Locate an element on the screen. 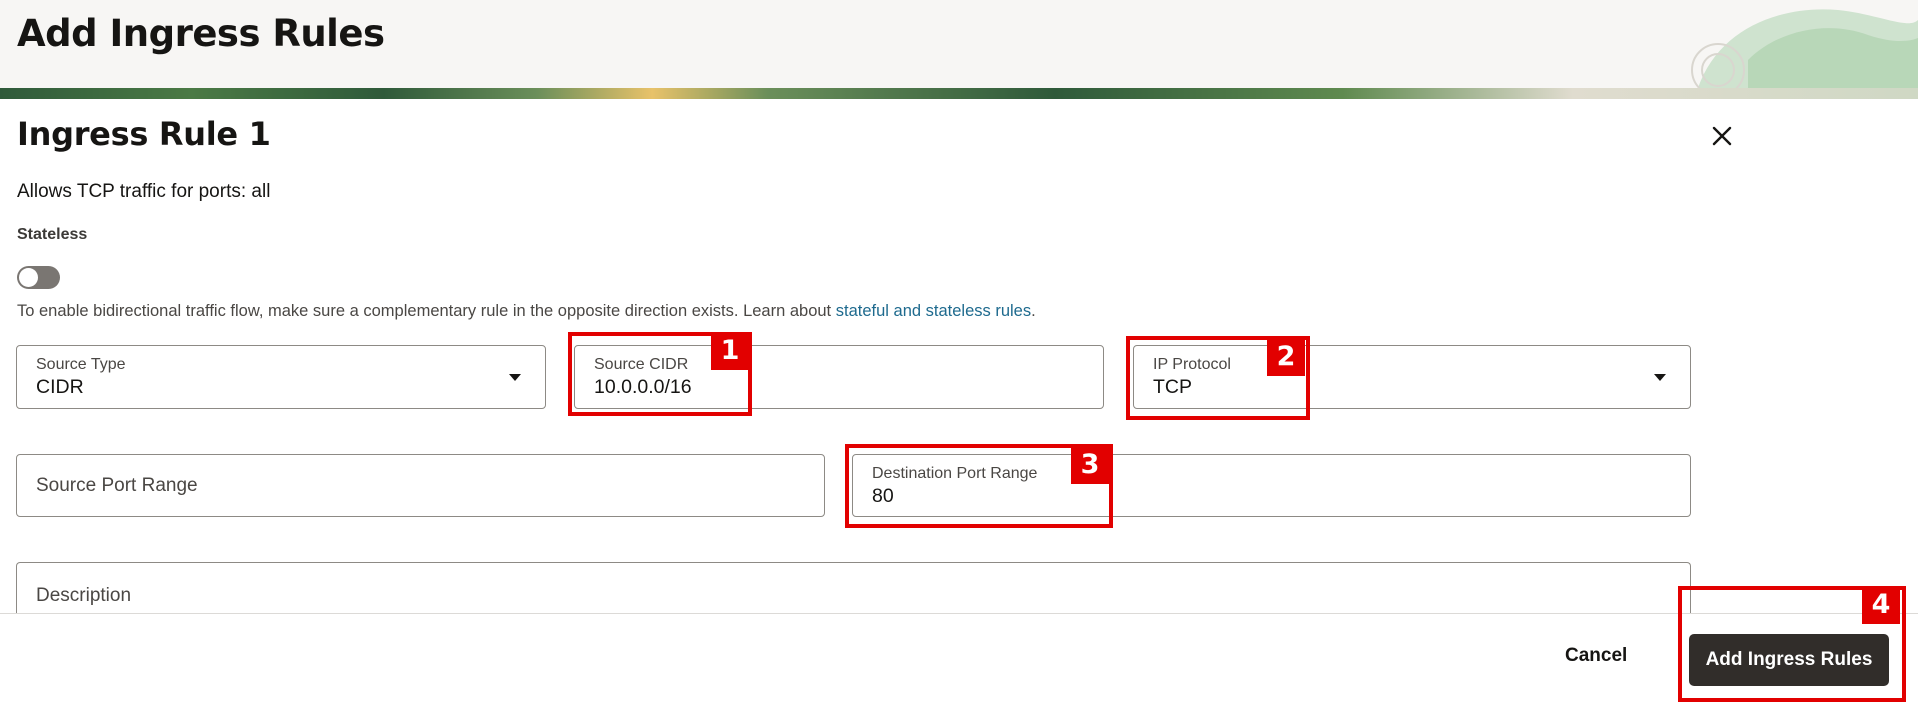 This screenshot has width=1918, height=703. annotation-badge-3: 3 is located at coordinates (1090, 466).